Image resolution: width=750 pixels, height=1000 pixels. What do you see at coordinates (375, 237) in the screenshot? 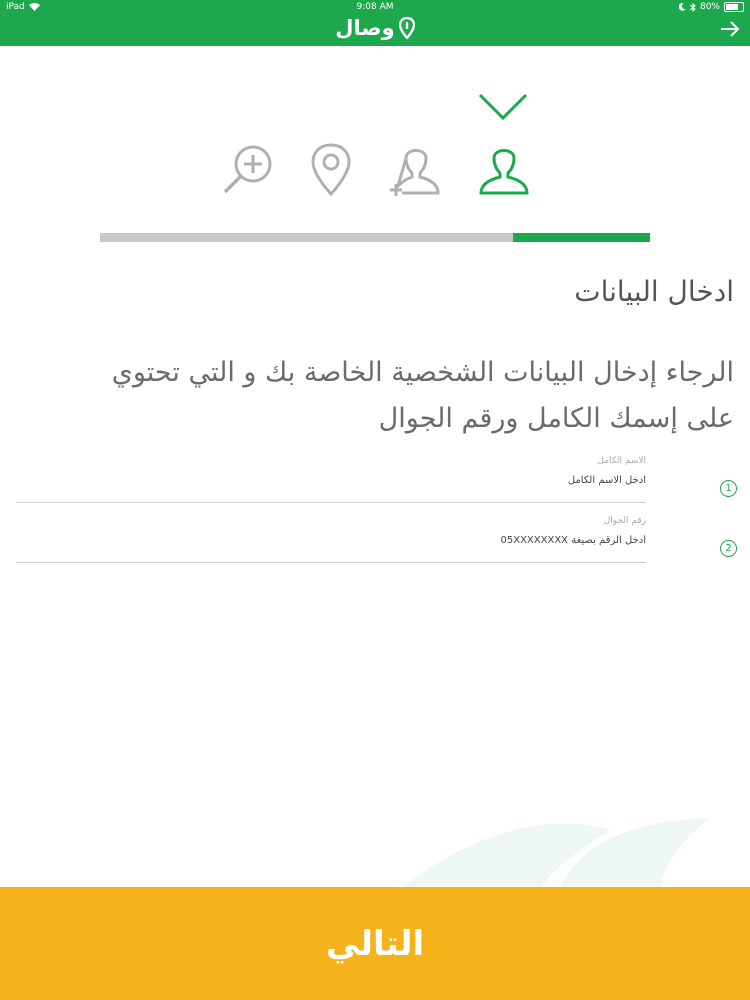
I see `progress-bar` at bounding box center [375, 237].